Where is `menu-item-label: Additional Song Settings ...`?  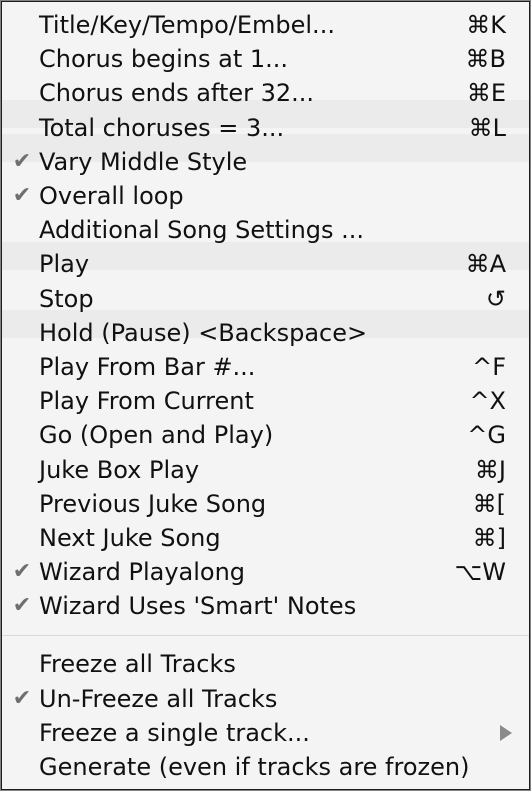
menu-item-label: Additional Song Settings ... is located at coordinates (202, 230).